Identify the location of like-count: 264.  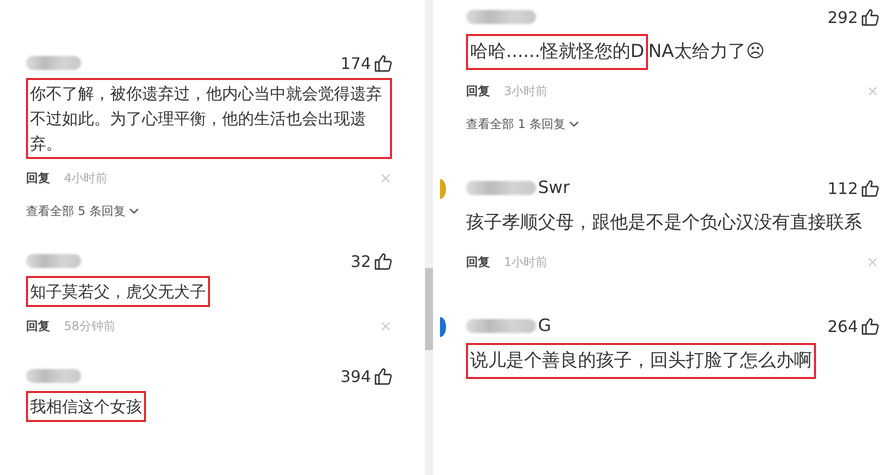
(842, 326).